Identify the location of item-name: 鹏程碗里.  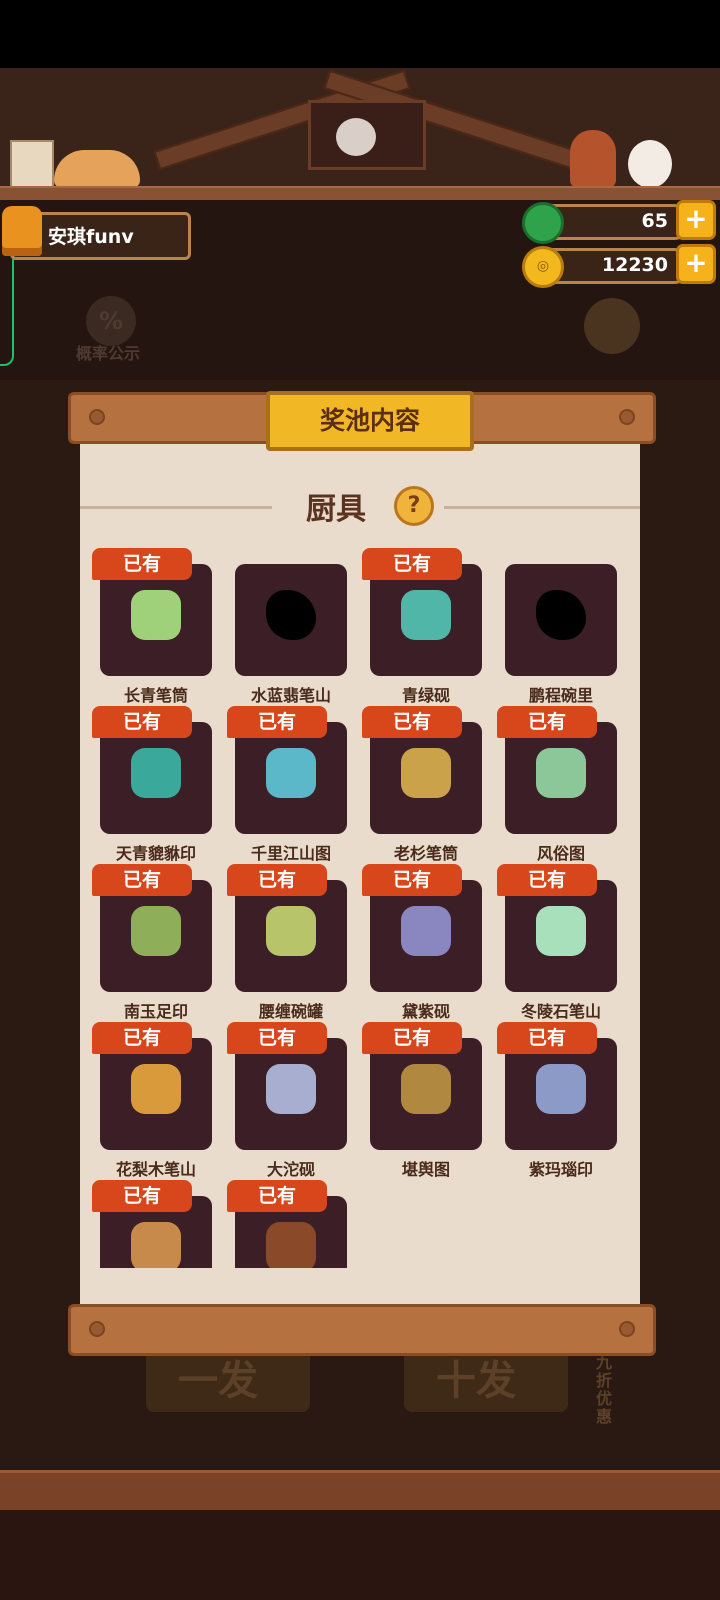
(560, 695).